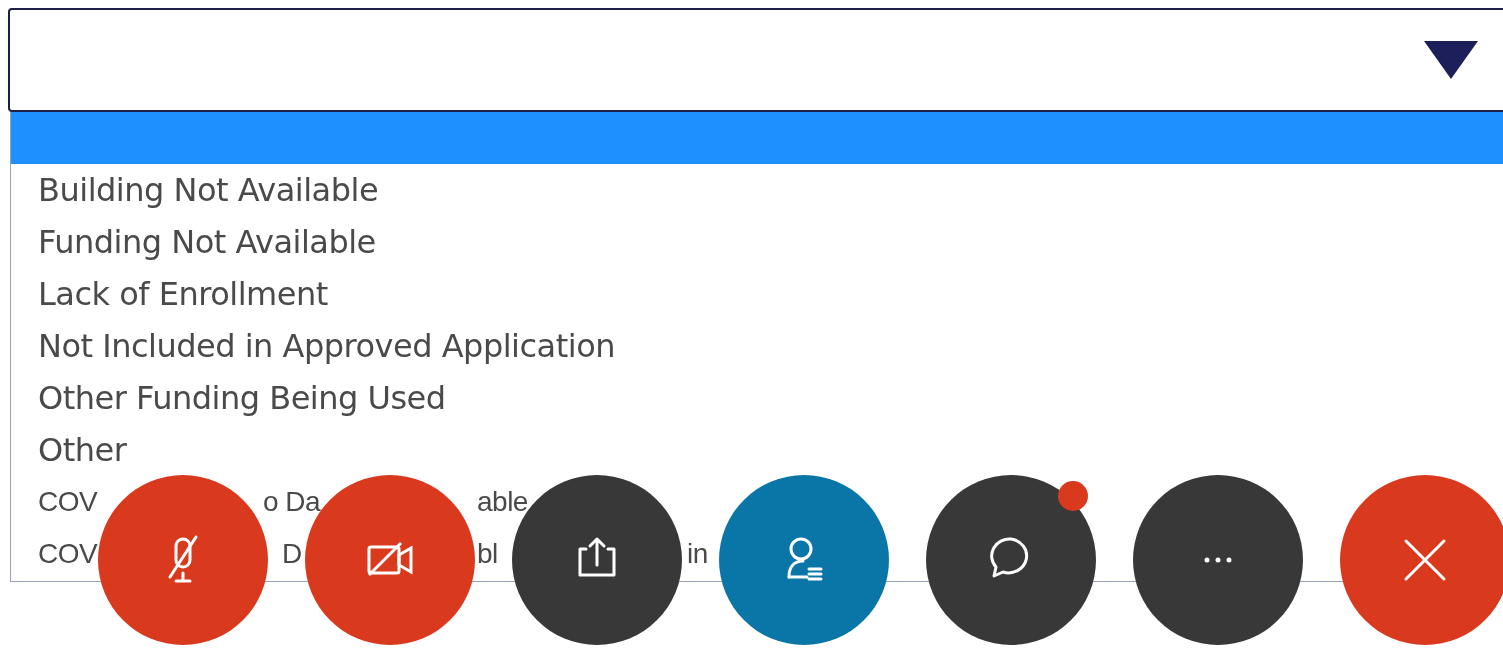  Describe the element at coordinates (757, 190) in the screenshot. I see `dropdown-option: Building Not Available` at that location.